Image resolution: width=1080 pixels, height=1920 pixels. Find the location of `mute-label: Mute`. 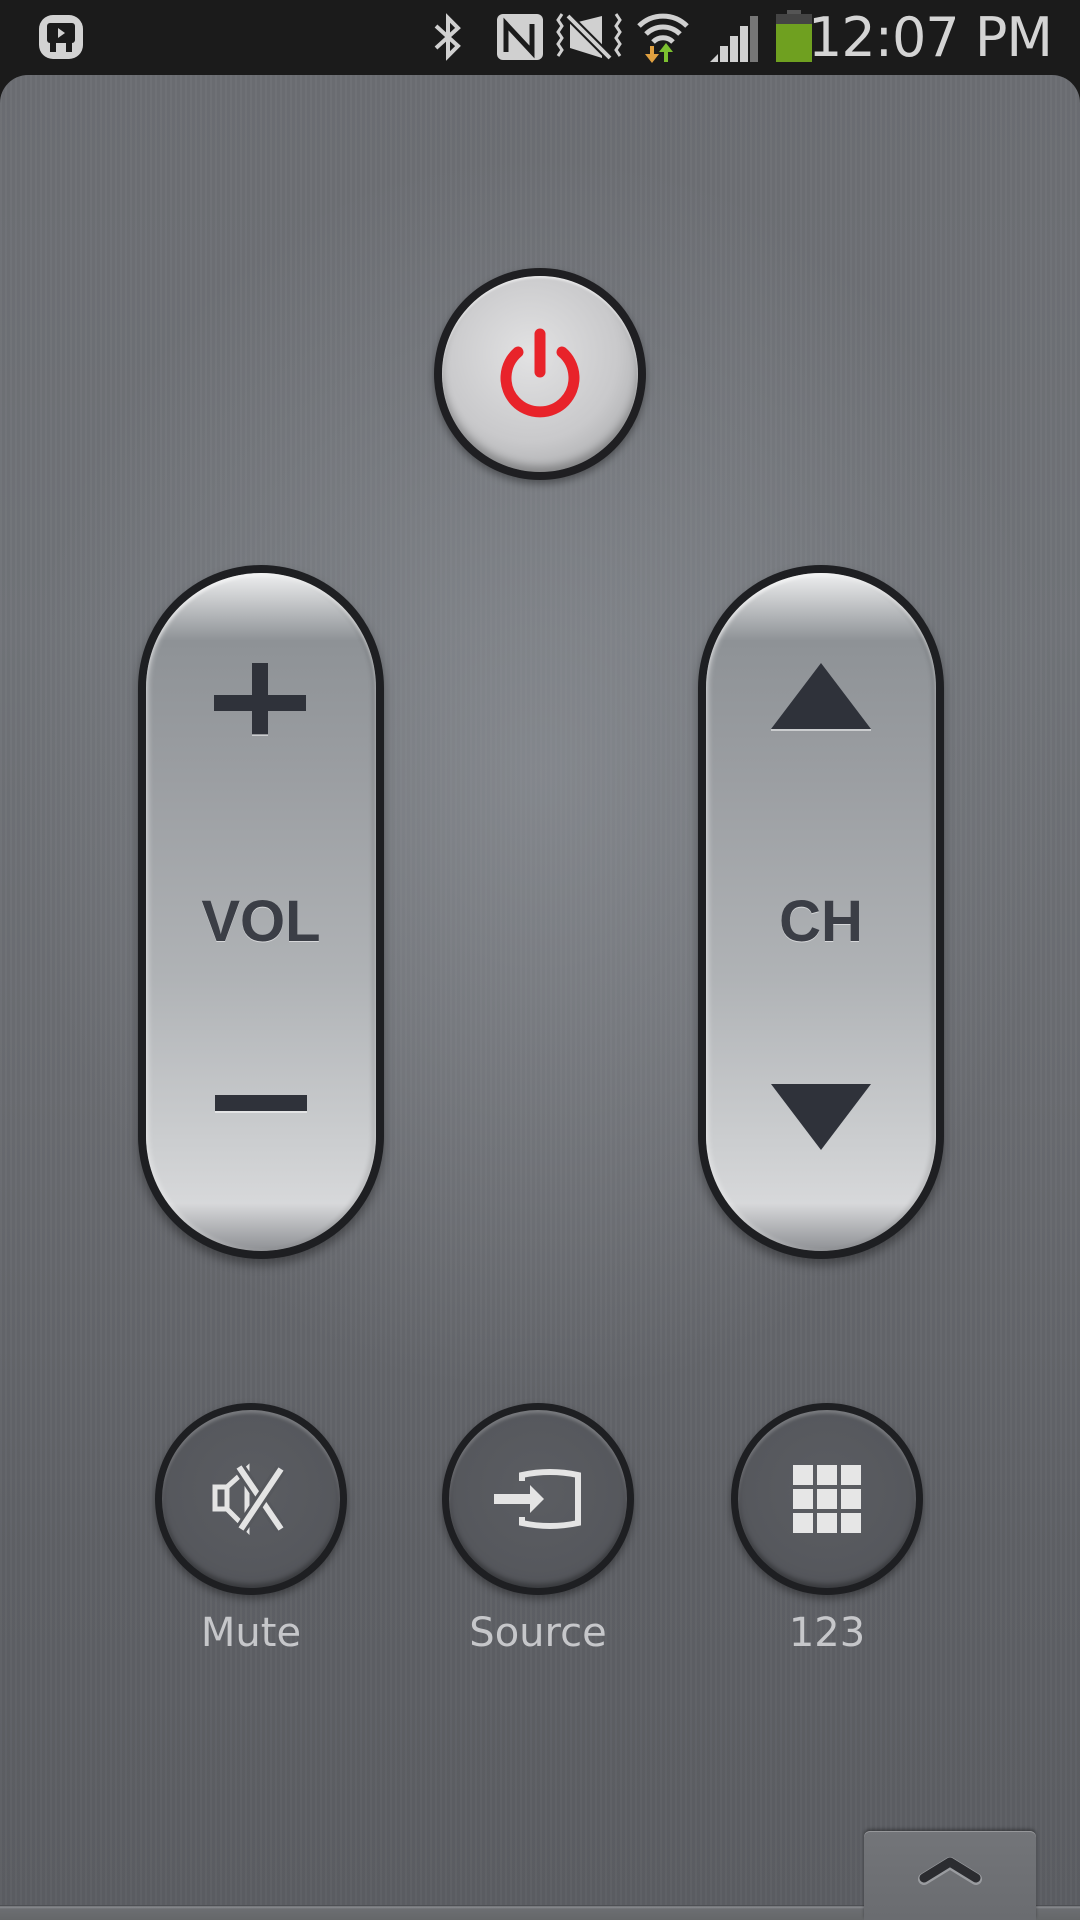

mute-label: Mute is located at coordinates (251, 1633).